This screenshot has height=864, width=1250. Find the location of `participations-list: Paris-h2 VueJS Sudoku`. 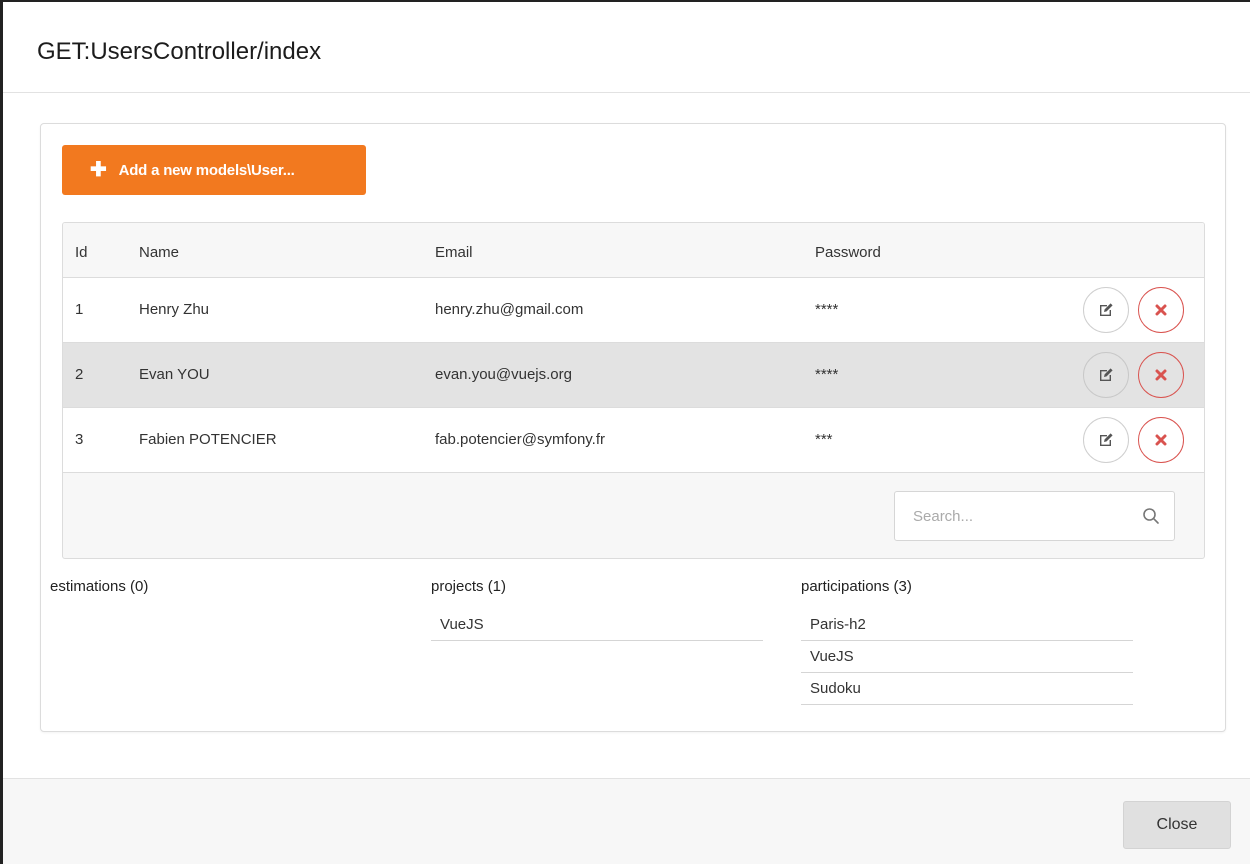

participations-list: Paris-h2 VueJS Sudoku is located at coordinates (967, 657).